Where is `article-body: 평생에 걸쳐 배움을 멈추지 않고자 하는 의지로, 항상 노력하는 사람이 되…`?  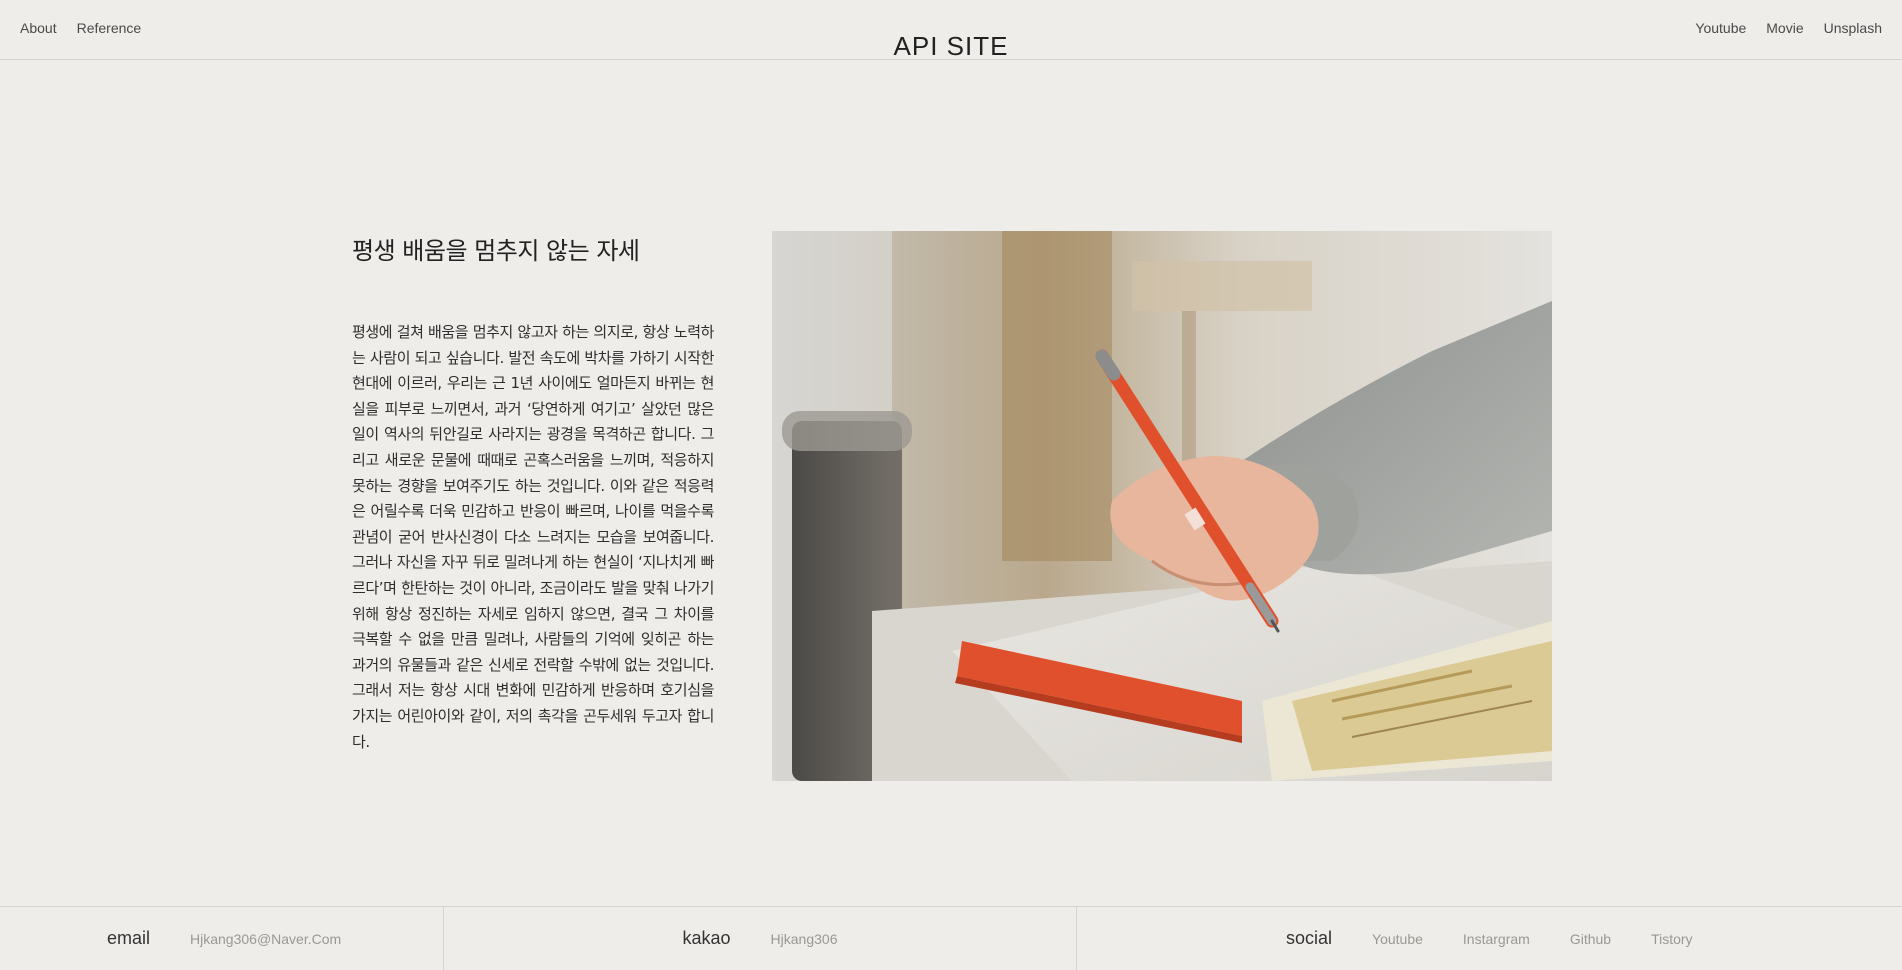 article-body: 평생에 걸쳐 배움을 멈추지 않고자 하는 의지로, 항상 노력하는 사람이 되… is located at coordinates (533, 537).